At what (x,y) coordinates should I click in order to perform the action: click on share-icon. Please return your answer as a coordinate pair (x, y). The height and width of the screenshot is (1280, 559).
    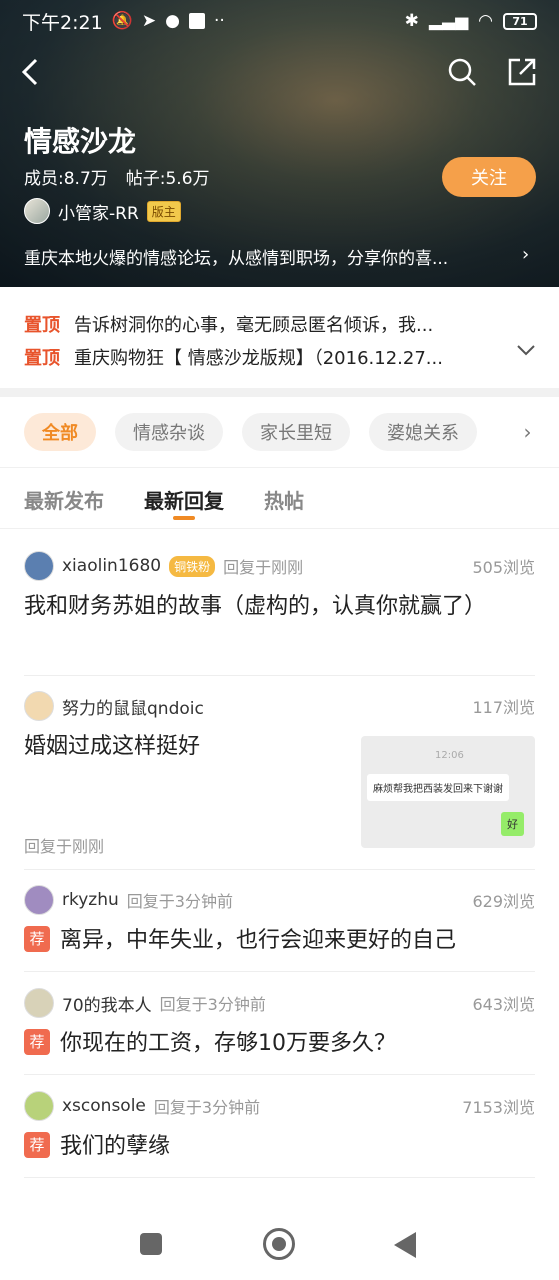
    Looking at the image, I should click on (522, 72).